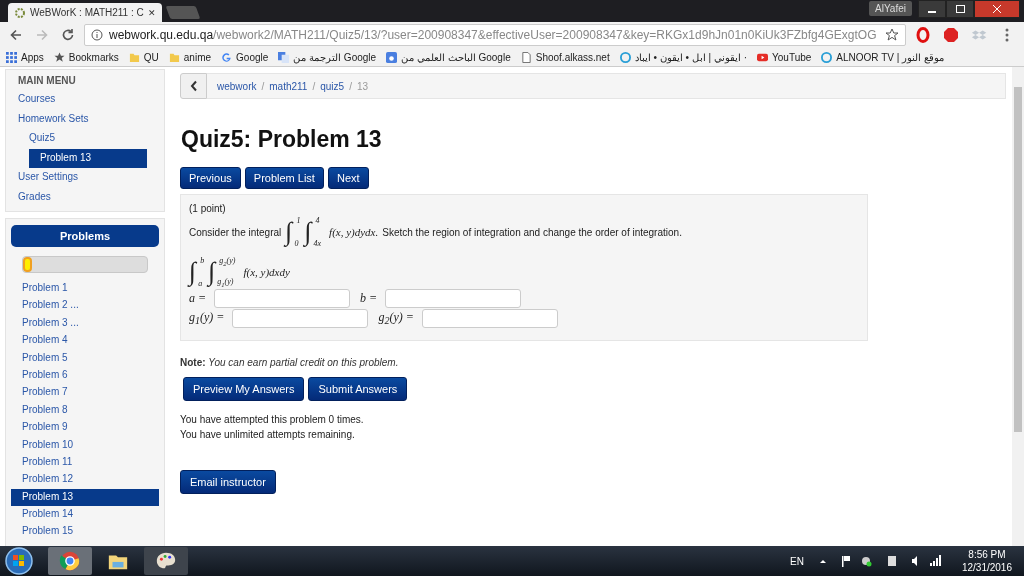 The image size is (1024, 576). Describe the element at coordinates (266, 272) in the screenshot. I see `integrand: f(x, y)dxdy` at that location.